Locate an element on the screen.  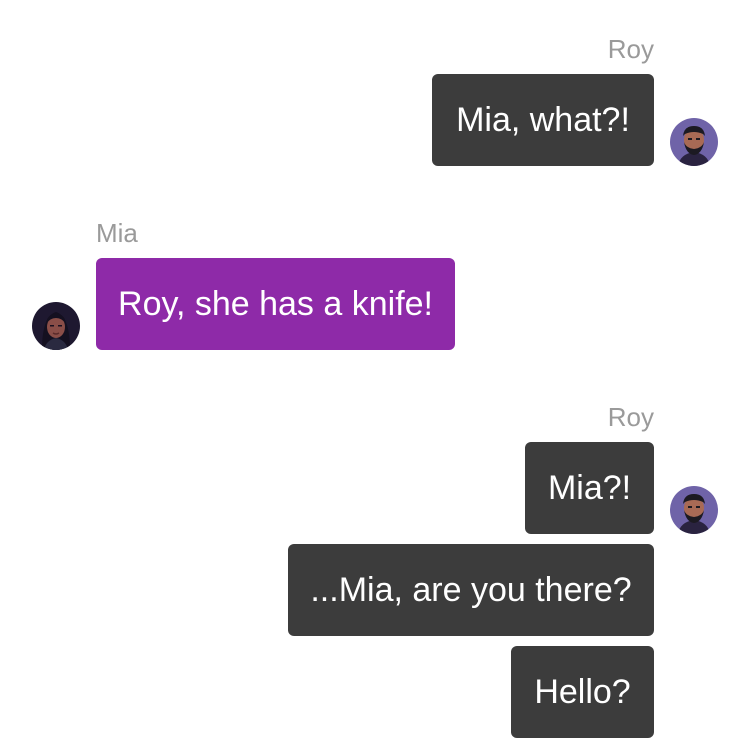
mia-avatar-icon is located at coordinates (56, 326).